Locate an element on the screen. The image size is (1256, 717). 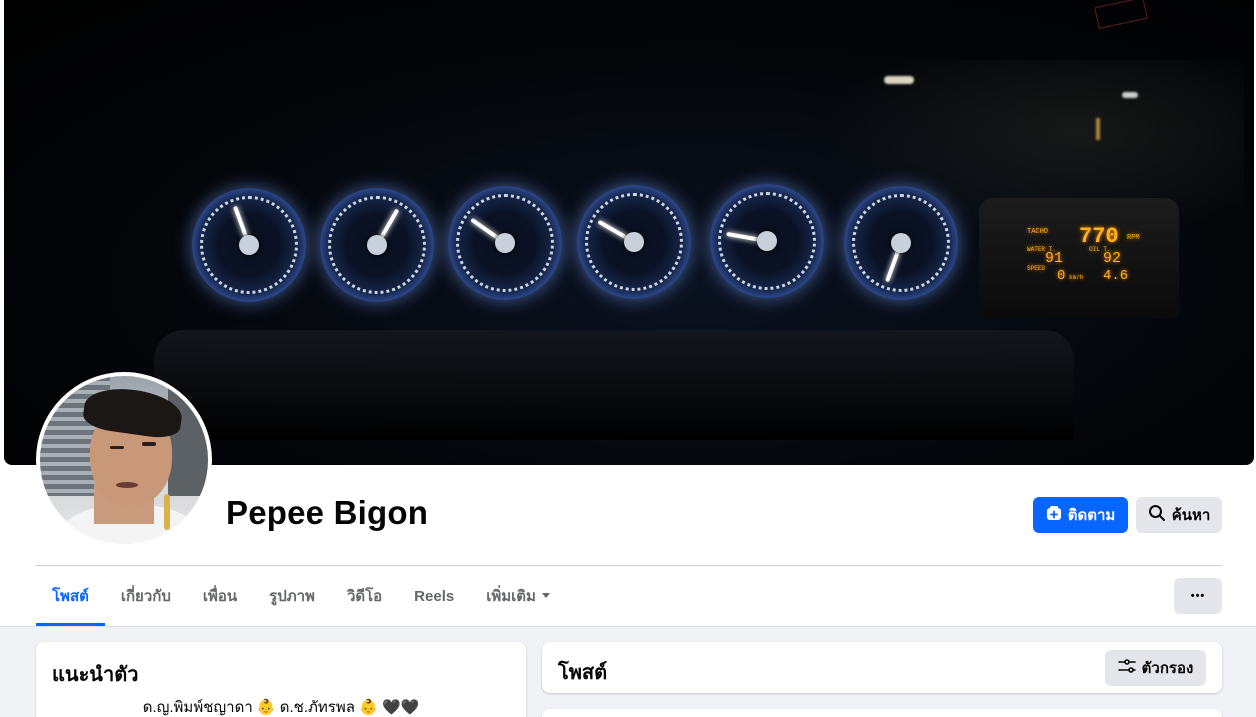
more-dots-icon: ••• is located at coordinates (1198, 596).